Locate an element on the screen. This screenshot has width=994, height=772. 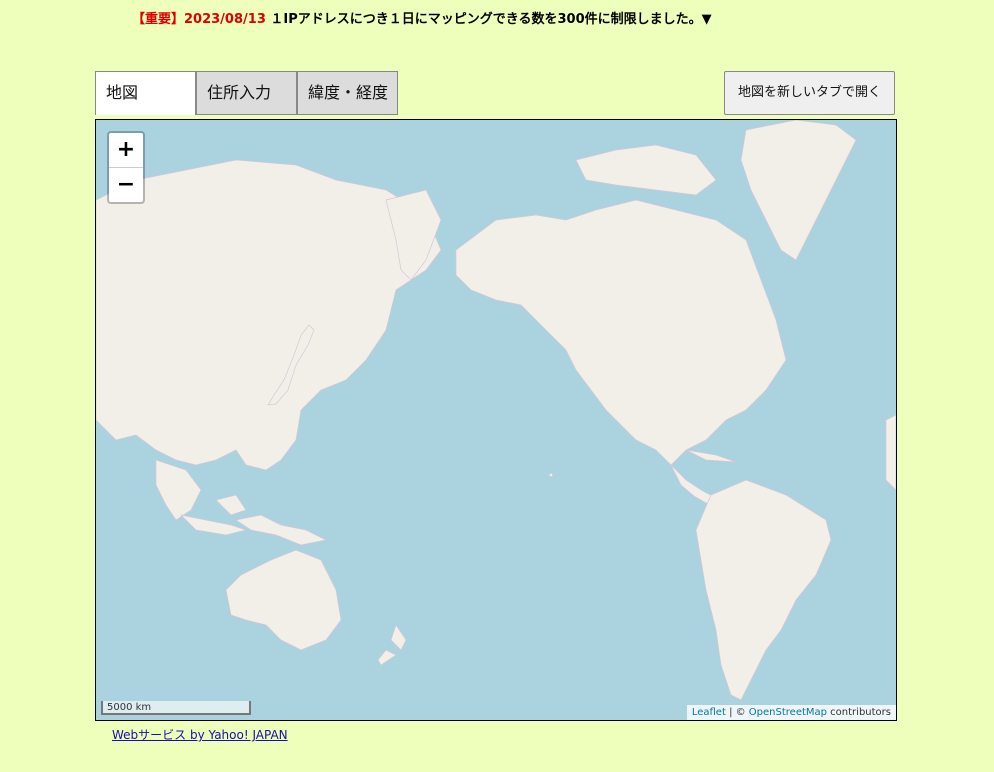
leaflet-link: Leaflet is located at coordinates (709, 712).